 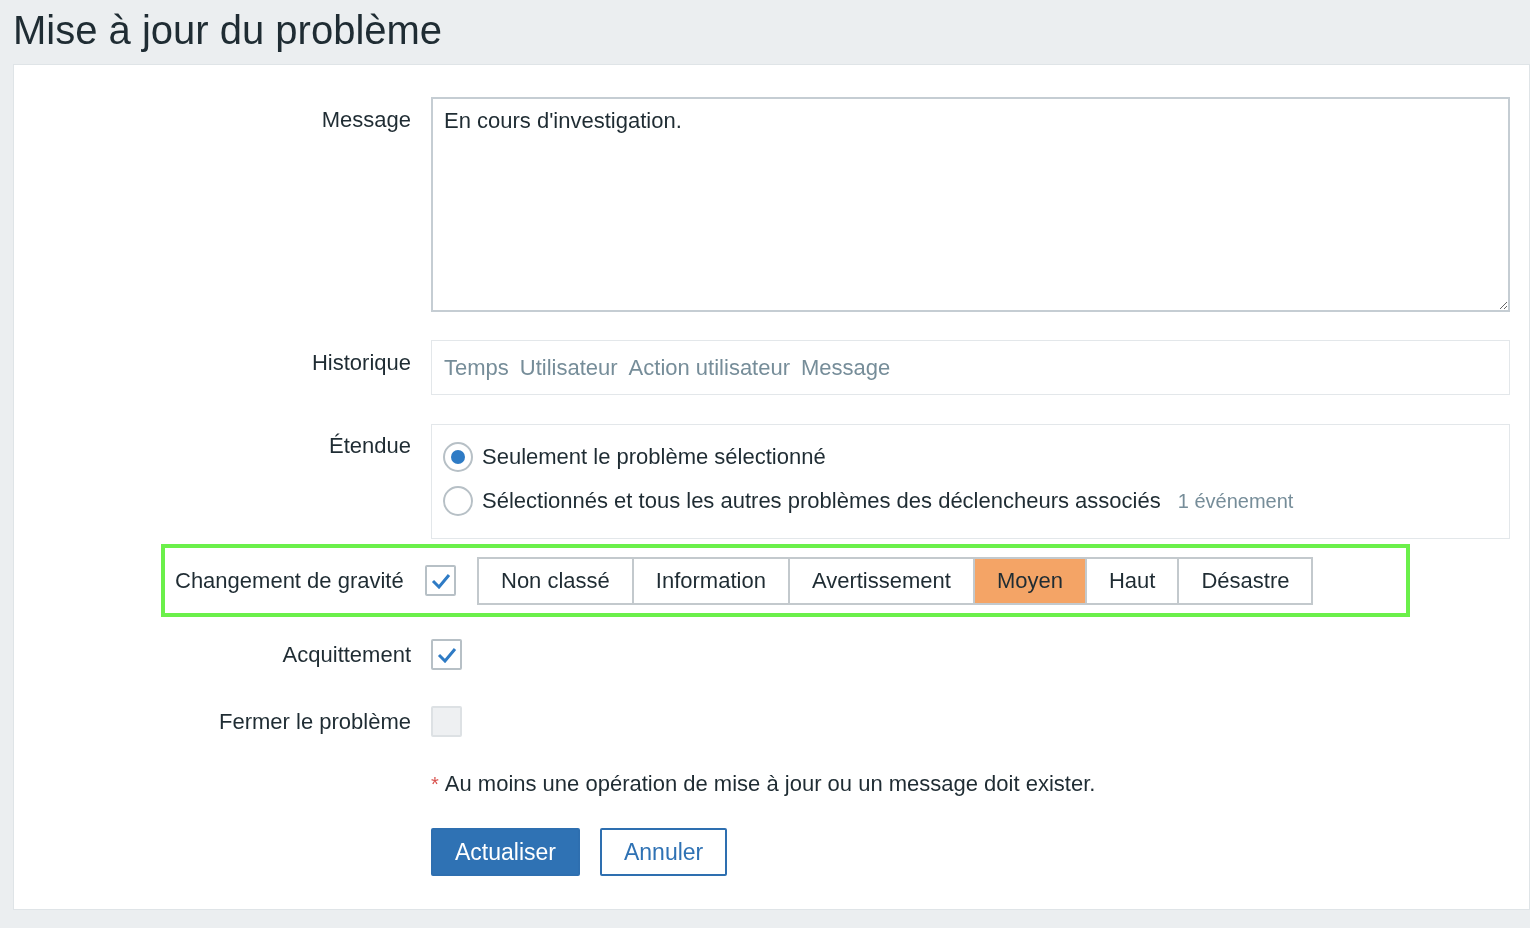 What do you see at coordinates (505, 852) in the screenshot?
I see `submit-button: Actualiser` at bounding box center [505, 852].